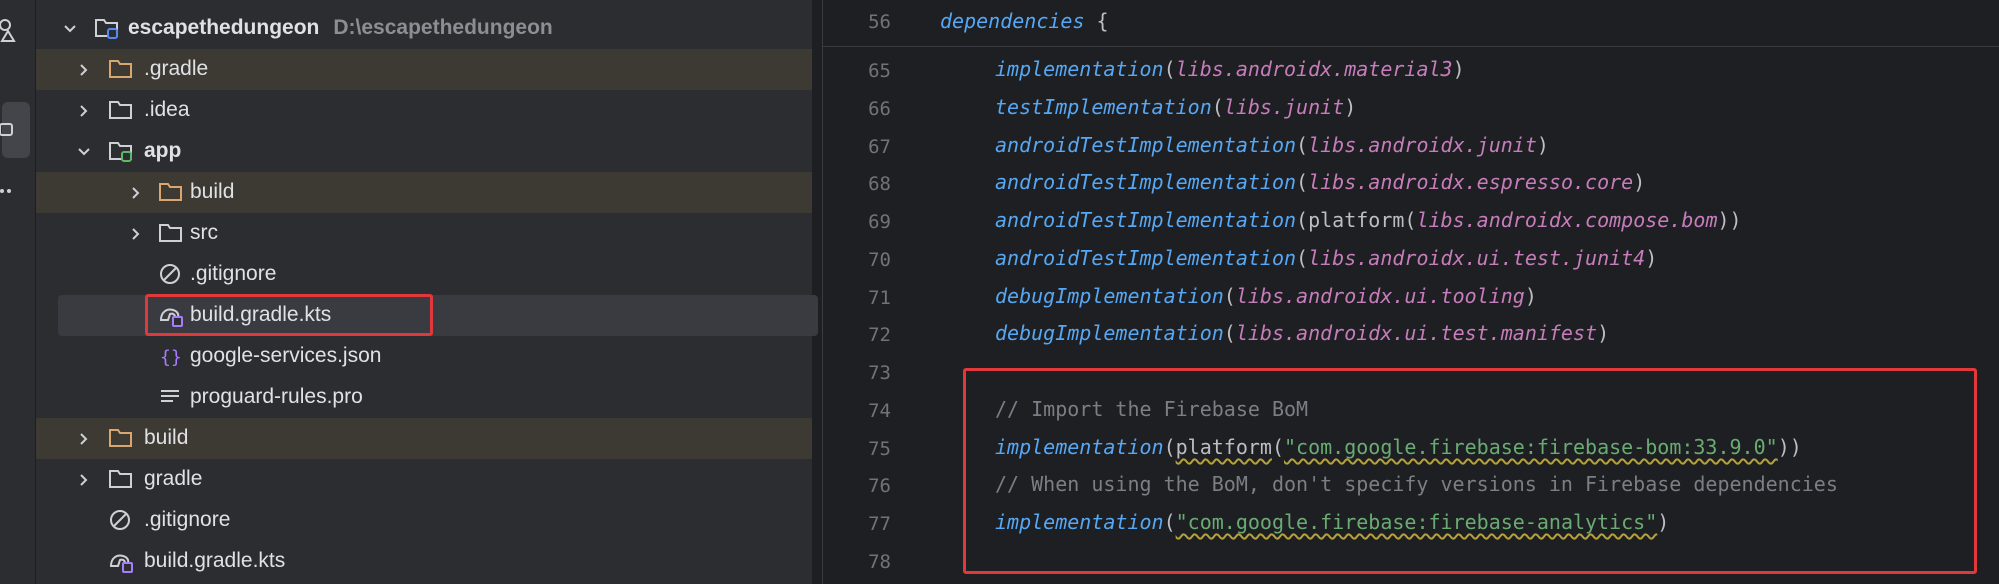 This screenshot has width=1999, height=584. Describe the element at coordinates (879, 298) in the screenshot. I see `line-number: 71` at that location.